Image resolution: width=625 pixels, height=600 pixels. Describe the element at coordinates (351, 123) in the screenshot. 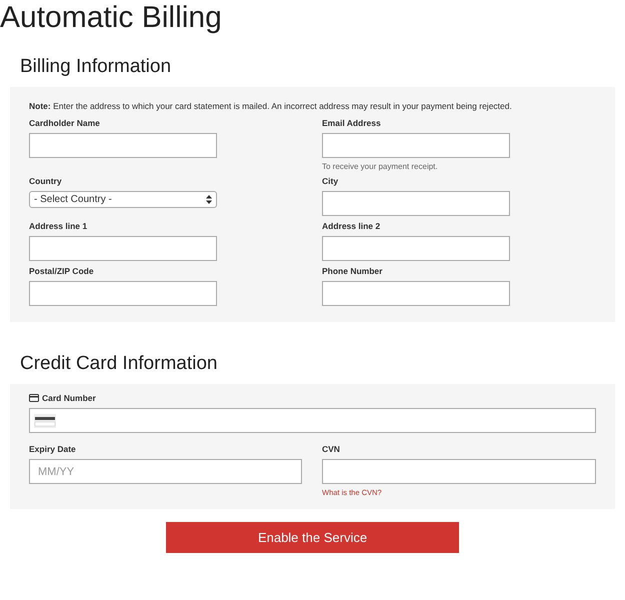

I see `field-label: Email Address` at that location.